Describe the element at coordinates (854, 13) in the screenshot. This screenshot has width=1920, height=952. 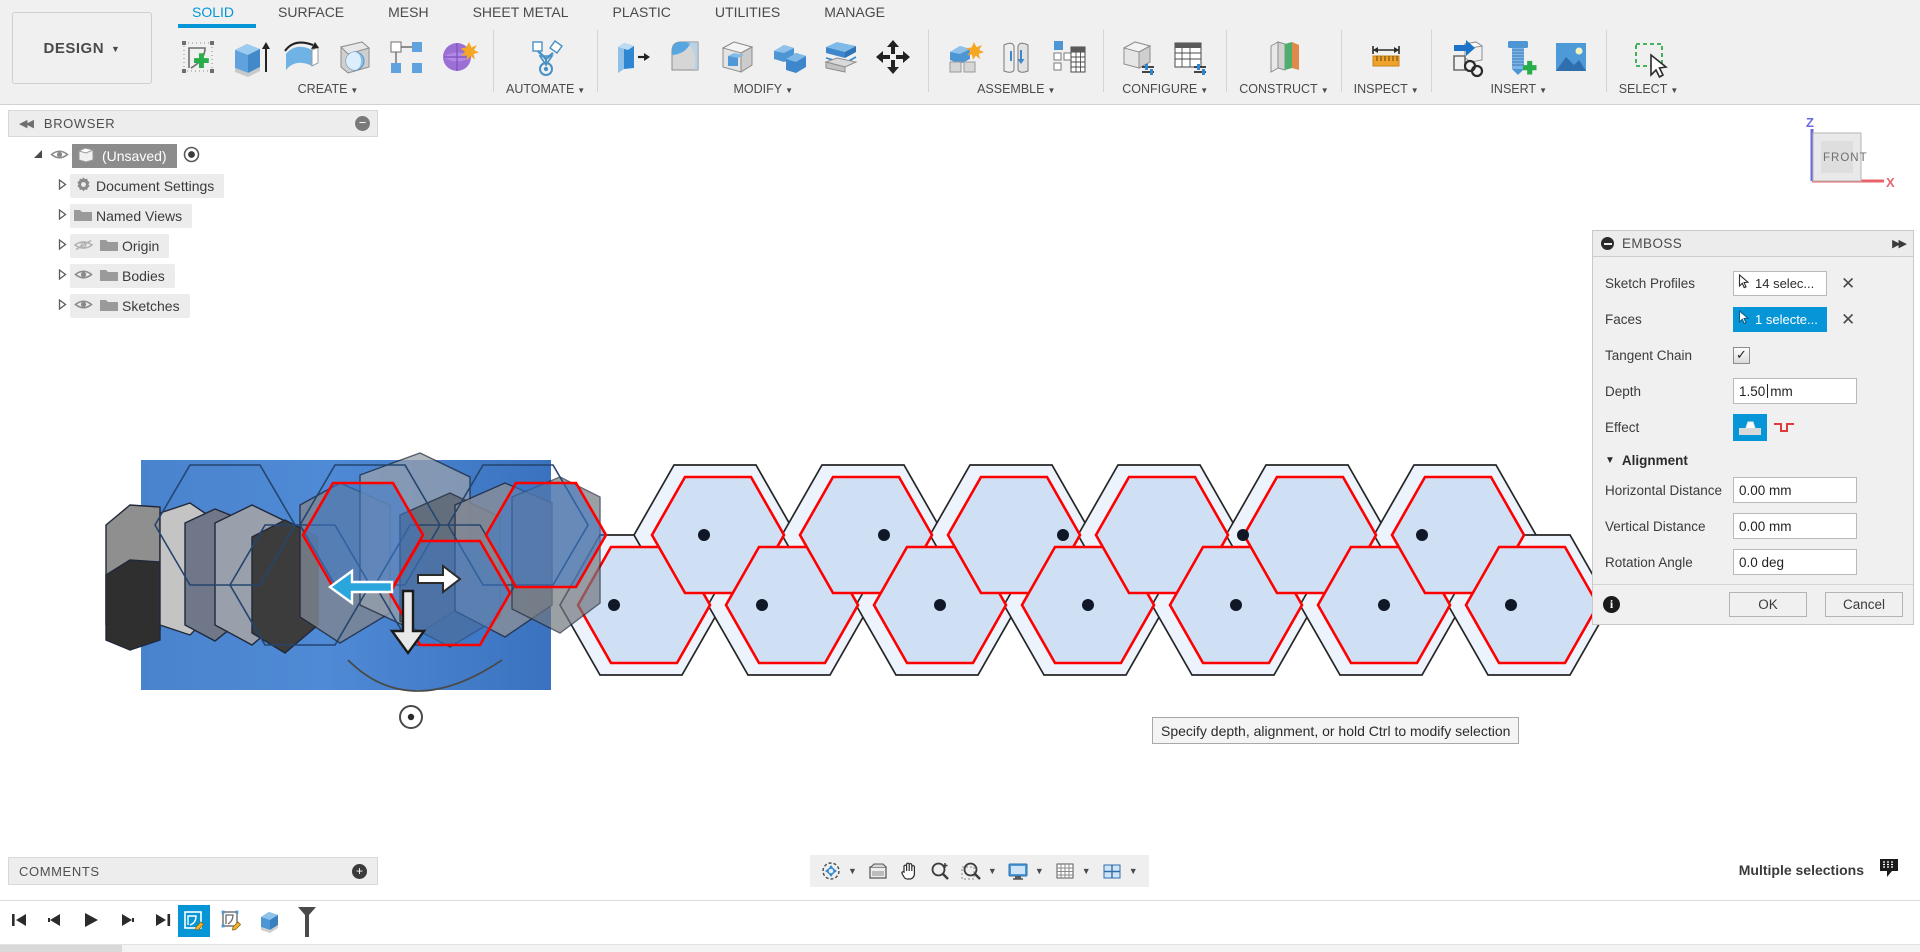
I see `tab-manage: MANAGE` at that location.